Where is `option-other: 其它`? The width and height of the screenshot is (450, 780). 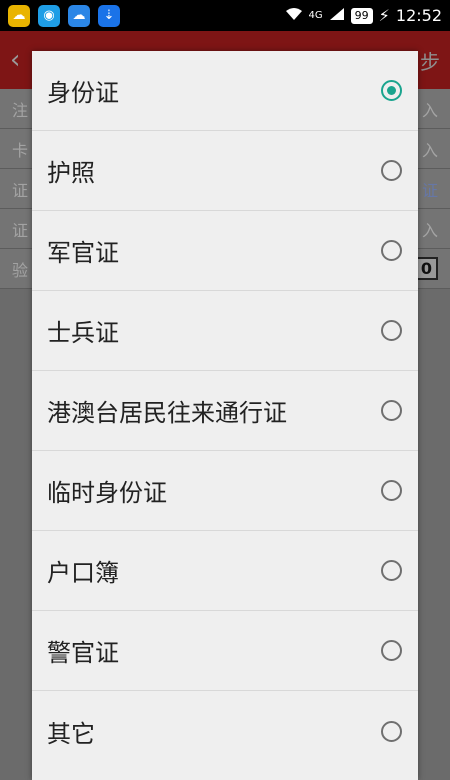 option-other: 其它 is located at coordinates (225, 731).